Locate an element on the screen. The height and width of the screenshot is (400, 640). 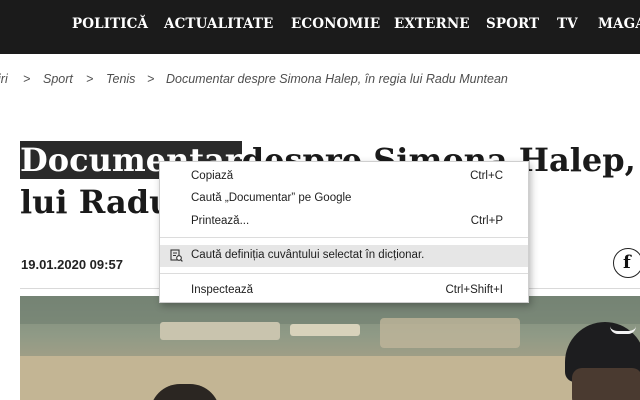
nav-item-sport: SPORT is located at coordinates (512, 24).